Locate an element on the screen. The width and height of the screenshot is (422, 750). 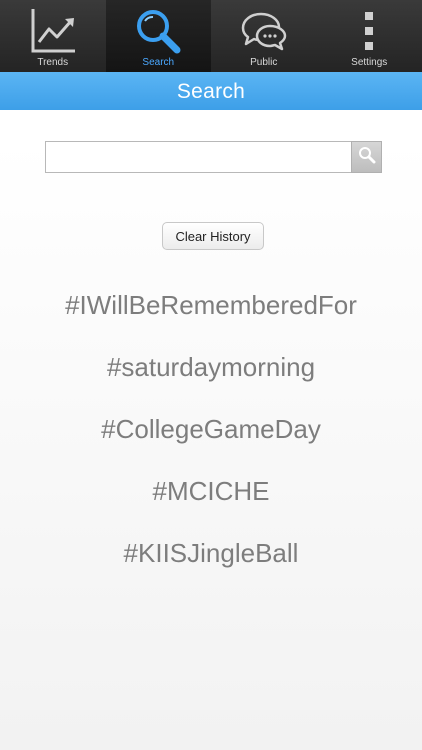
tab-settings-label: Settings is located at coordinates (369, 62).